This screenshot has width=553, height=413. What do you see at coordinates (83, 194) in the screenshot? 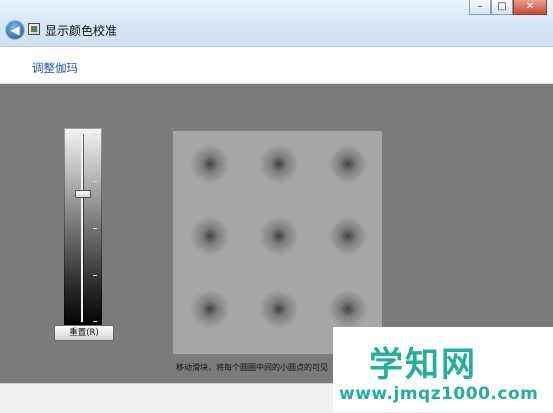
I see `slider-thumb` at bounding box center [83, 194].